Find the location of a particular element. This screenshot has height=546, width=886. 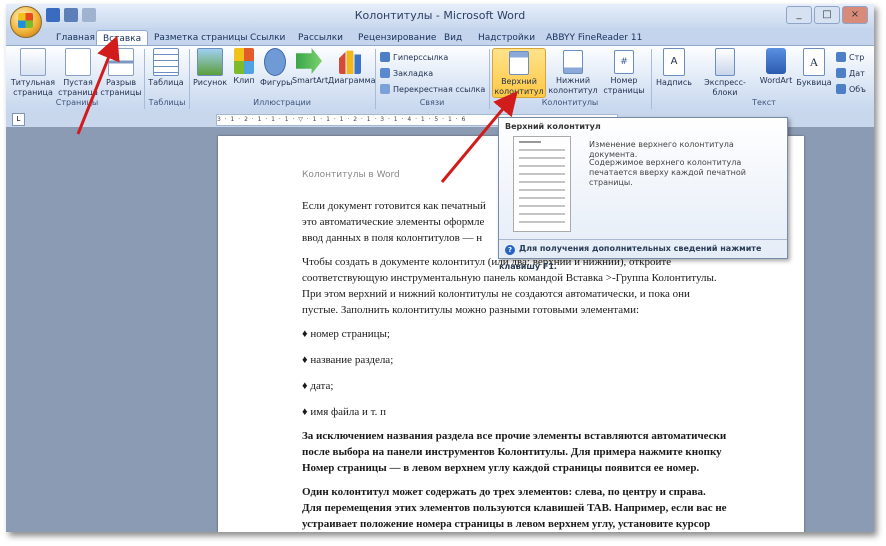

arrow-to-header-button is located at coordinates (479, 137).